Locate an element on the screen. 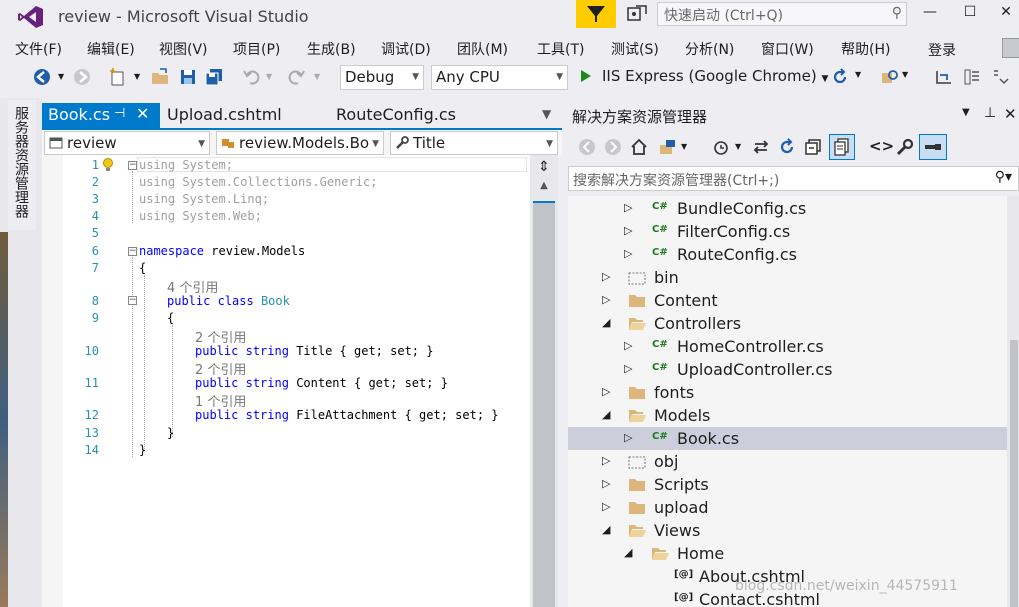 This screenshot has width=1019, height=607. account-icon is located at coordinates (1010, 48).